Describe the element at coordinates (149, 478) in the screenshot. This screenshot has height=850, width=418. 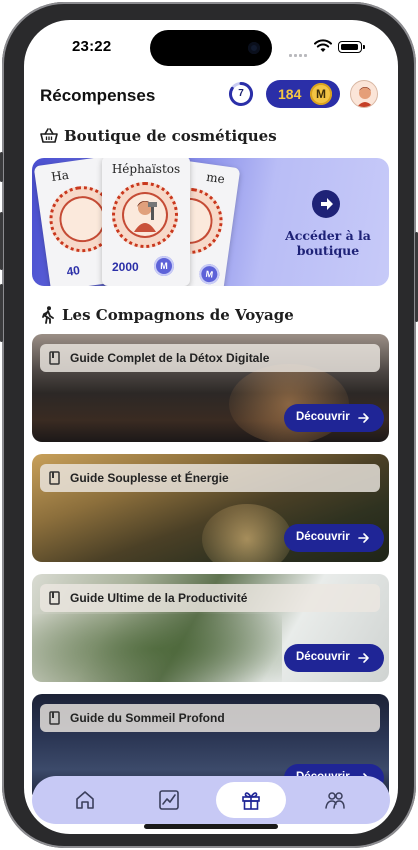
I see `guide-title: Guide Souplesse et Énergie` at that location.